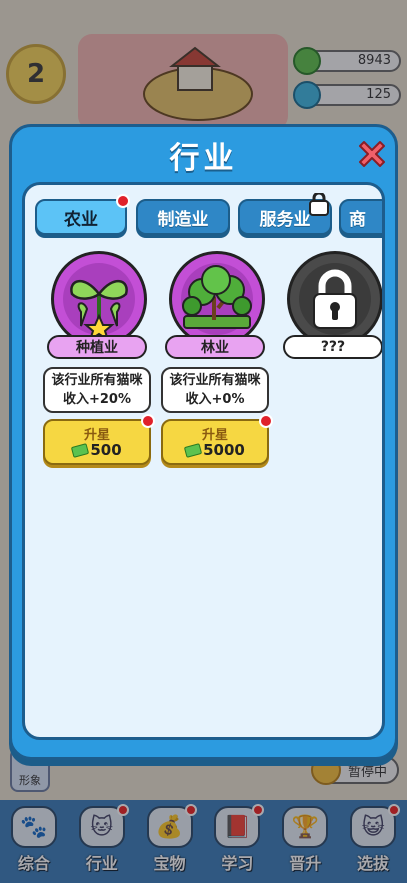  What do you see at coordinates (215, 347) in the screenshot?
I see `industry-name: 林业` at bounding box center [215, 347].